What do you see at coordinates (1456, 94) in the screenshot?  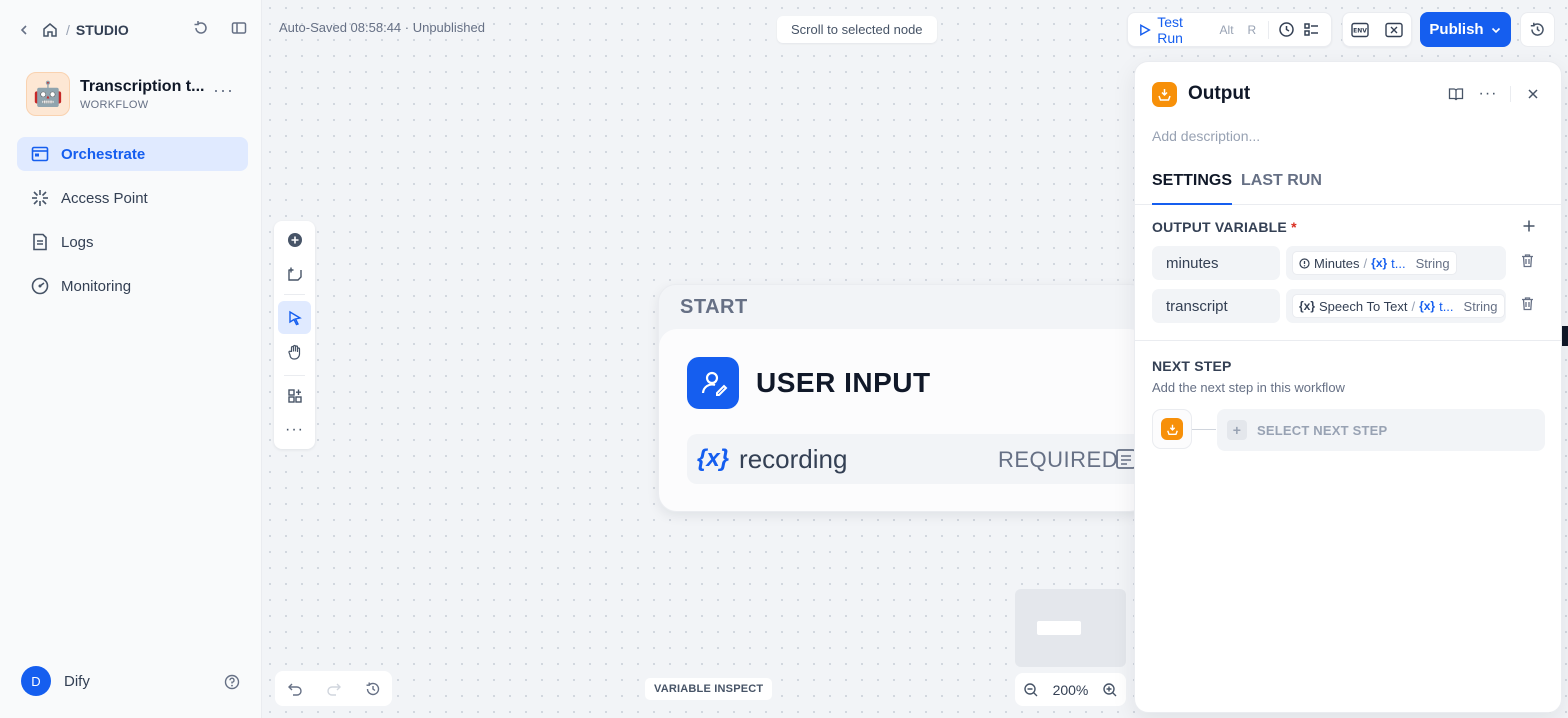 I see `book-icon` at bounding box center [1456, 94].